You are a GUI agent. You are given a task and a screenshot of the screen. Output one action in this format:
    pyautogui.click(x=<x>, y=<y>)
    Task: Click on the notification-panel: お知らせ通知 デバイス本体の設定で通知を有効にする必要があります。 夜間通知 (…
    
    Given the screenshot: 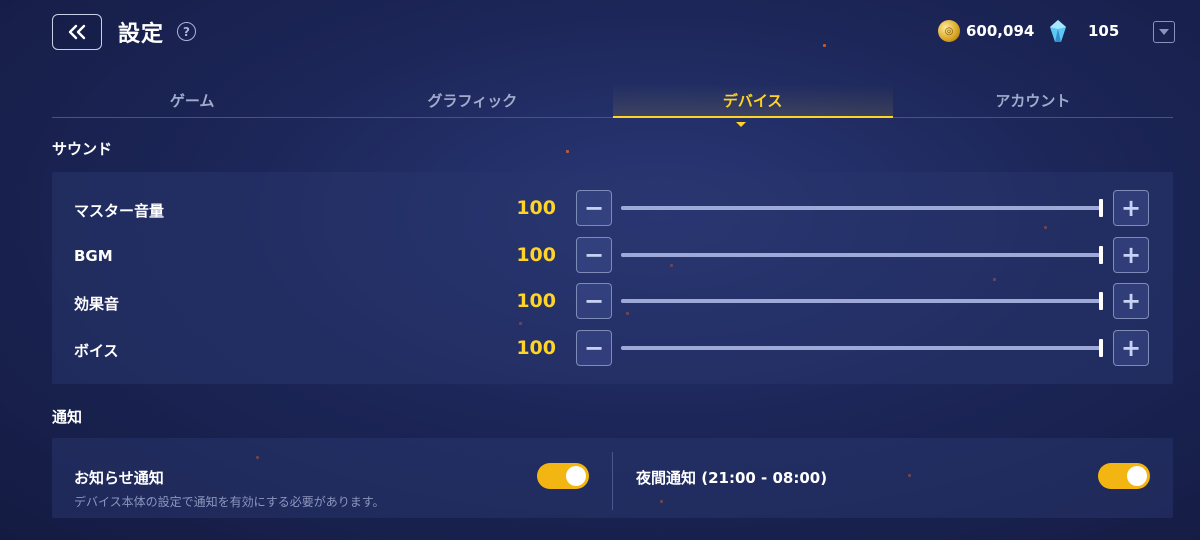 What is the action you would take?
    pyautogui.click(x=612, y=478)
    